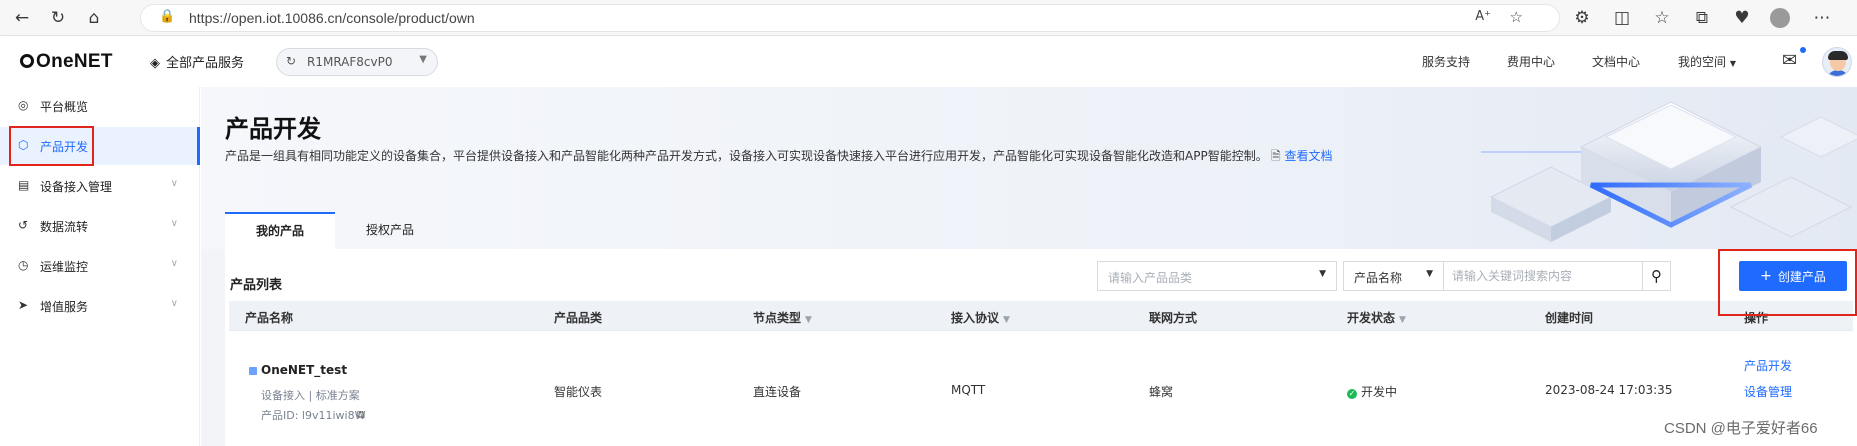 The height and width of the screenshot is (446, 1857). What do you see at coordinates (22, 18) in the screenshot?
I see `back-icon: ←` at bounding box center [22, 18].